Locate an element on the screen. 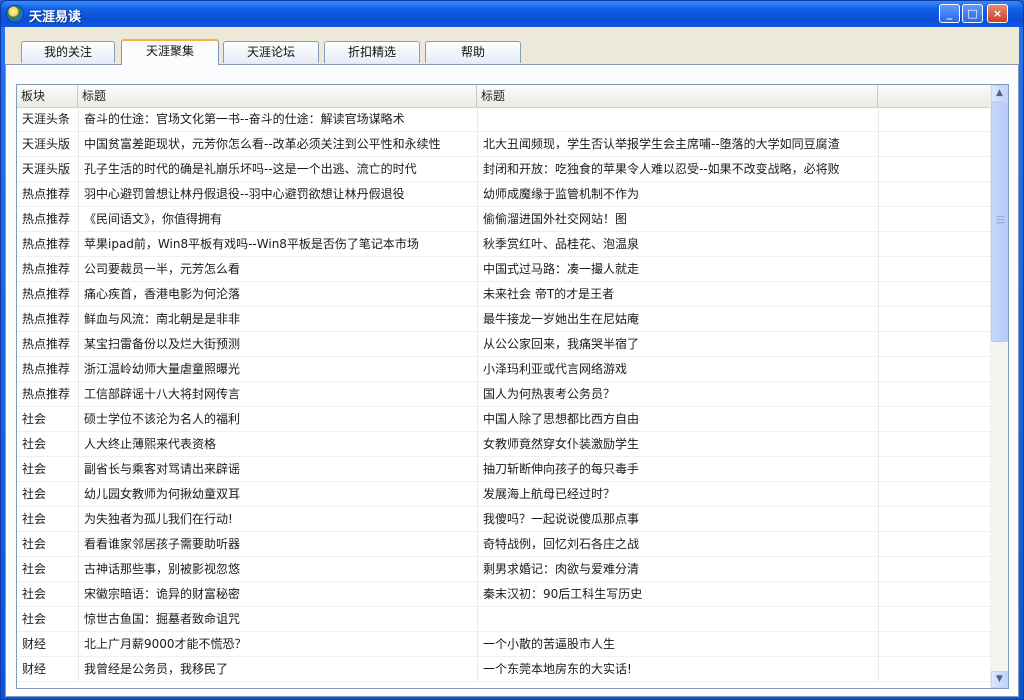 The height and width of the screenshot is (700, 1024). tab-help: 帮助 is located at coordinates (473, 52).